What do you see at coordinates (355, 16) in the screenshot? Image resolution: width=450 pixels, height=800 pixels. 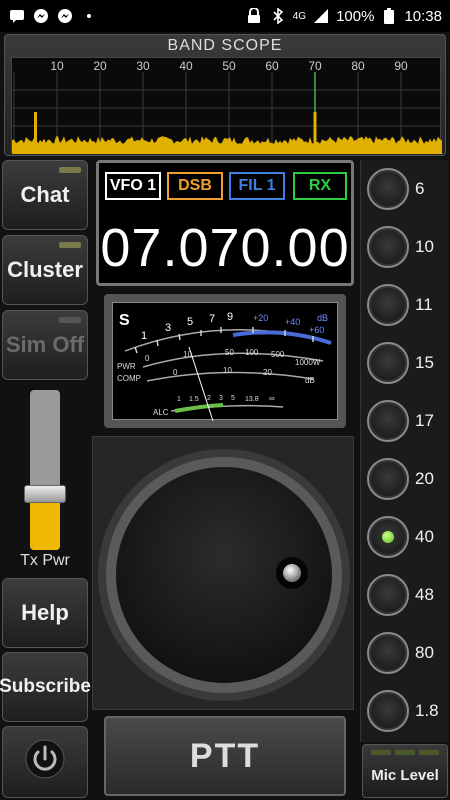 I see `battery-percent: 100%` at bounding box center [355, 16].